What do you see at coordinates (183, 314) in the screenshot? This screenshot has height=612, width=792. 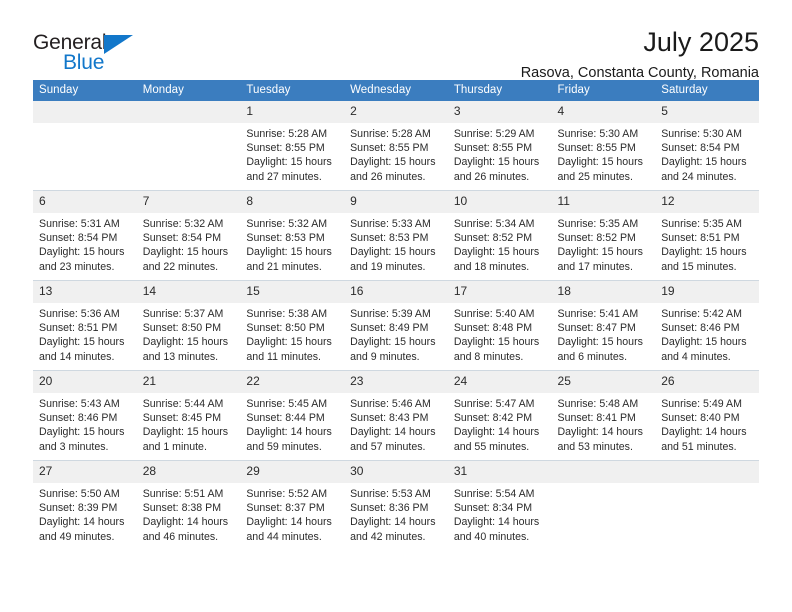 I see `sunrise-text: Sunrise: 5:37 AM` at bounding box center [183, 314].